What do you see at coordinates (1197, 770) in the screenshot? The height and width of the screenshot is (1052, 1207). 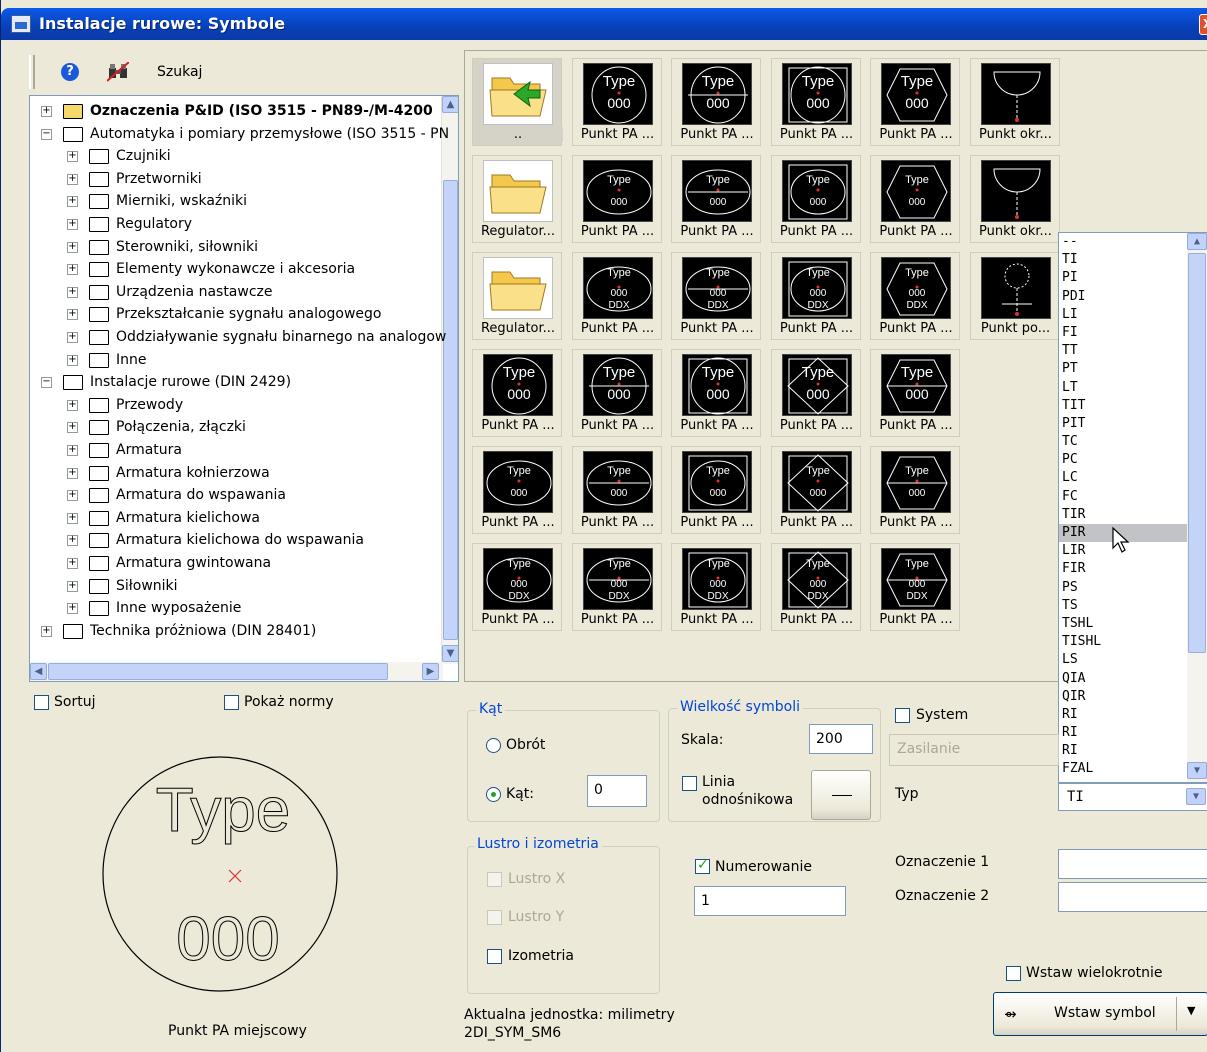 I see `dropdown-scroll-down: ▼` at bounding box center [1197, 770].